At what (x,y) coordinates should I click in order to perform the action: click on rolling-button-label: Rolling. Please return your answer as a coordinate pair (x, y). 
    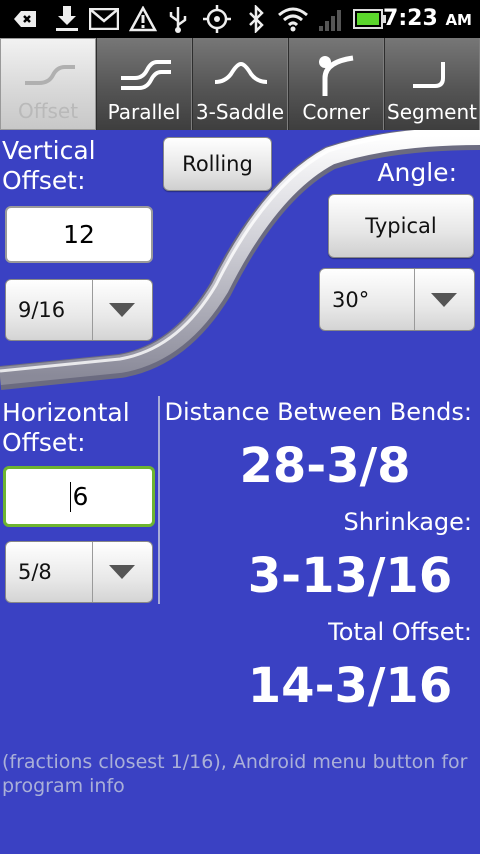
    Looking at the image, I should click on (217, 164).